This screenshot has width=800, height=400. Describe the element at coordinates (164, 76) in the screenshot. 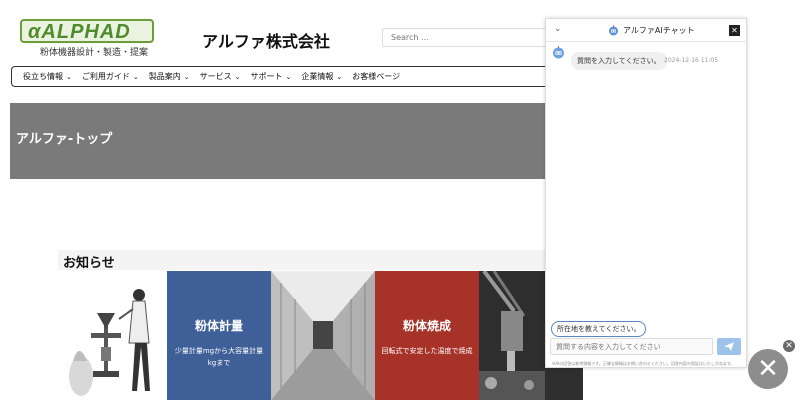

I see `nav-item-label: 製品案内` at that location.